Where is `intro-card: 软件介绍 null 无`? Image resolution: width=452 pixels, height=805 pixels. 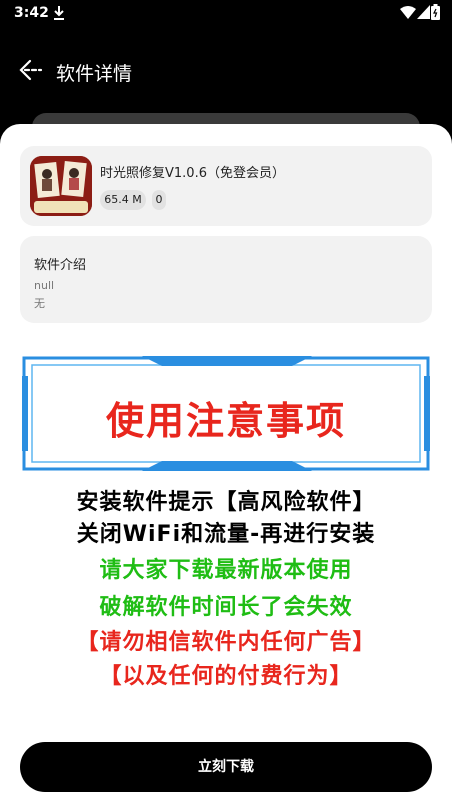 intro-card: 软件介绍 null 无 is located at coordinates (226, 279).